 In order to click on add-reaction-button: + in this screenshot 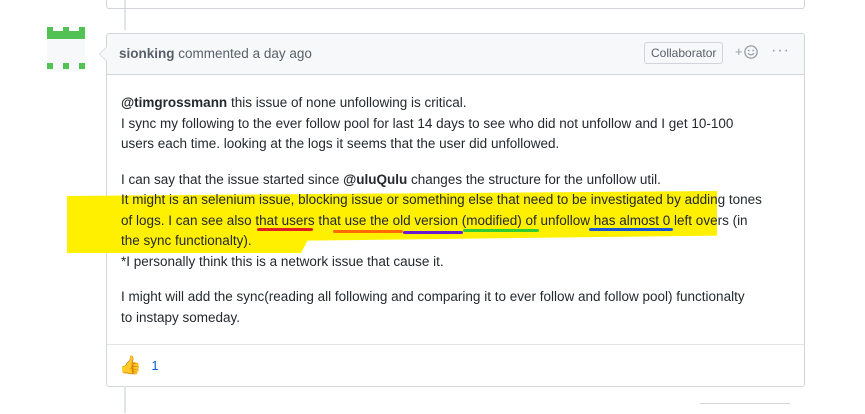, I will do `click(746, 51)`.